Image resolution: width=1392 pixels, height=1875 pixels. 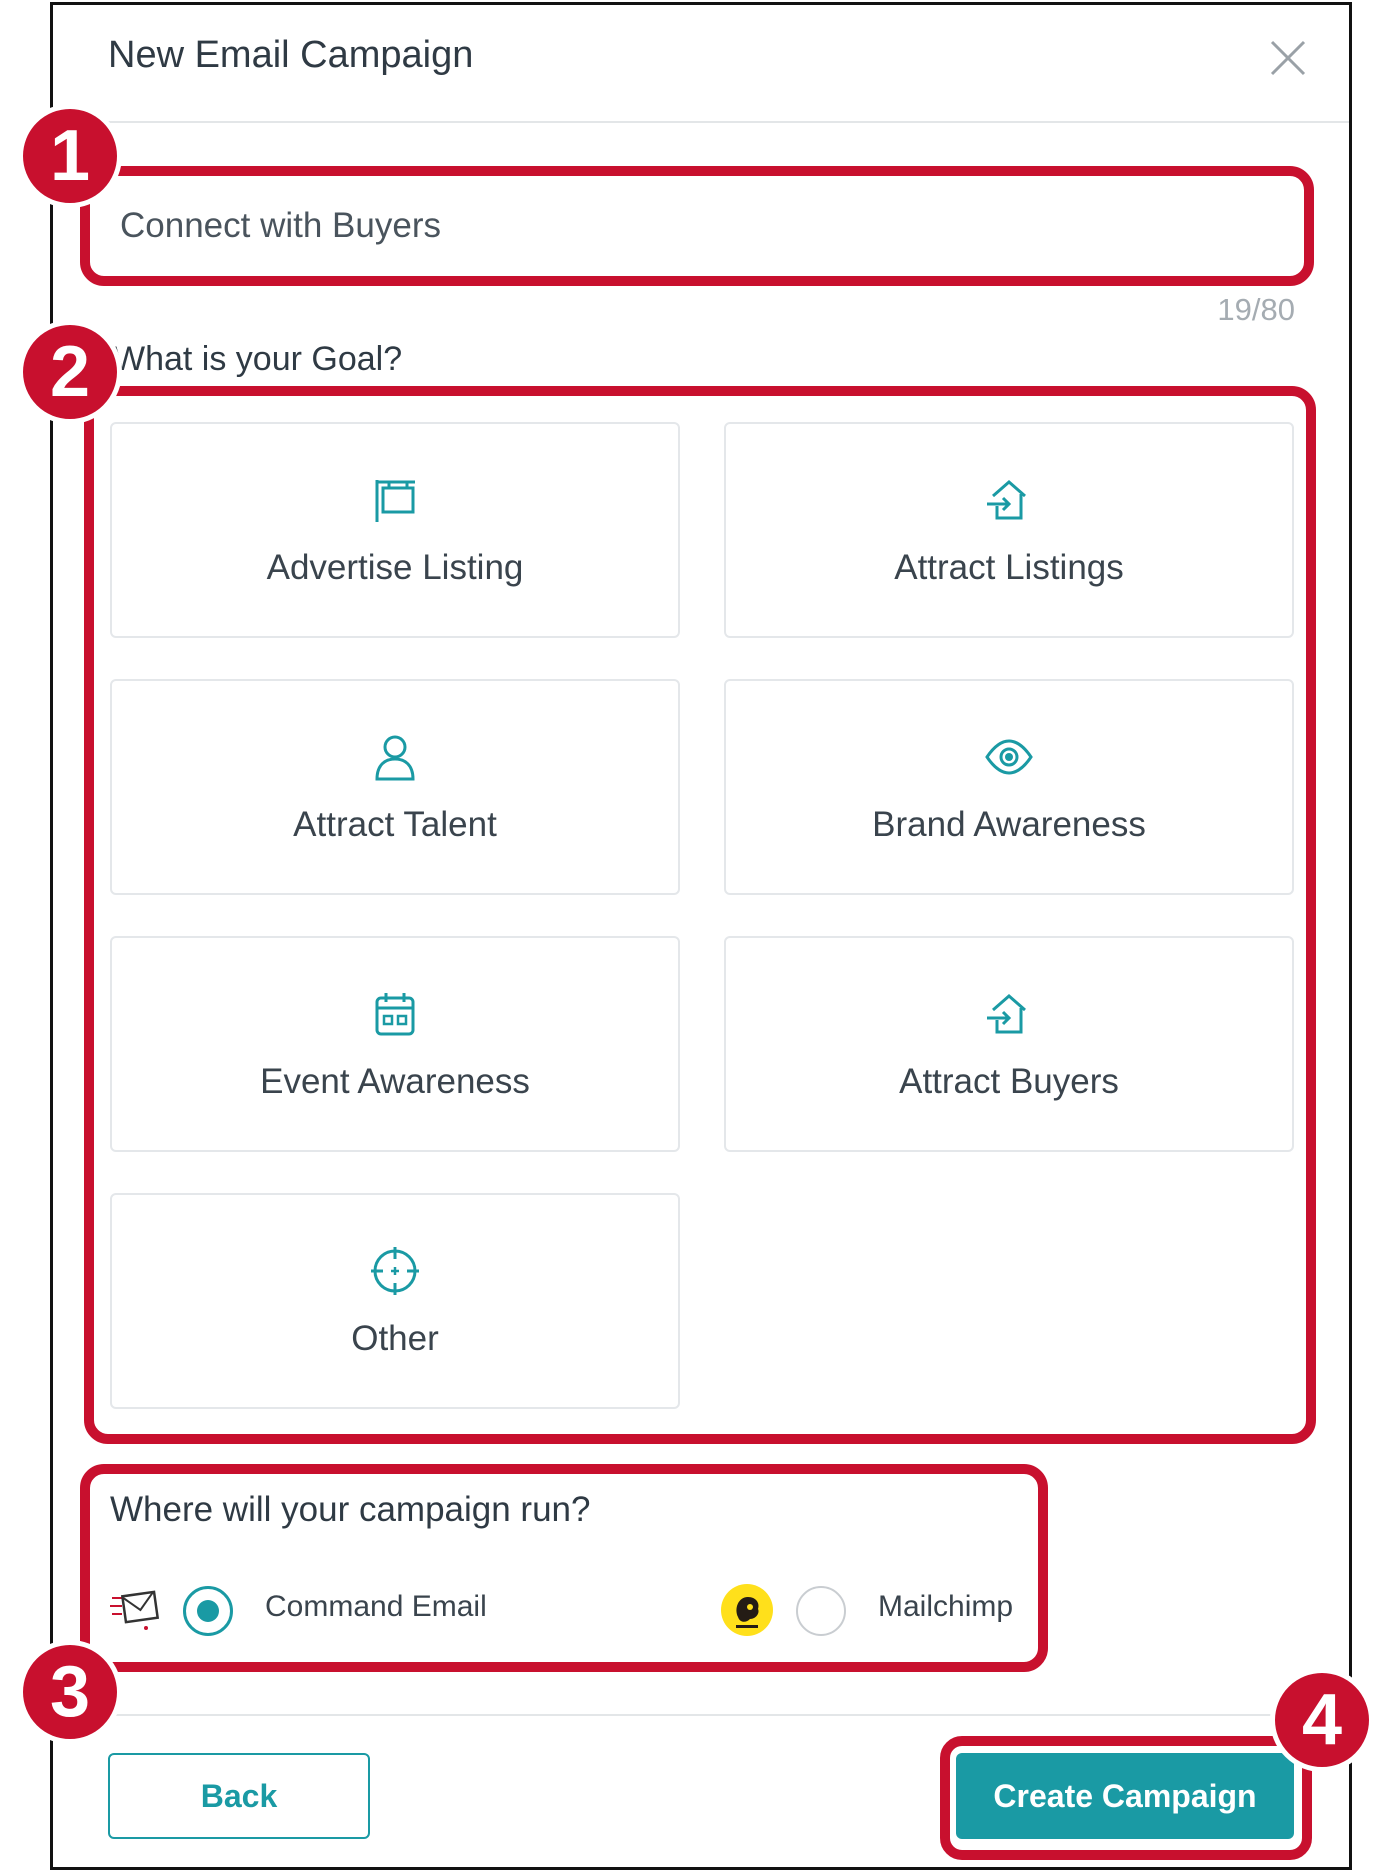 I want to click on person-icon, so click(x=395, y=758).